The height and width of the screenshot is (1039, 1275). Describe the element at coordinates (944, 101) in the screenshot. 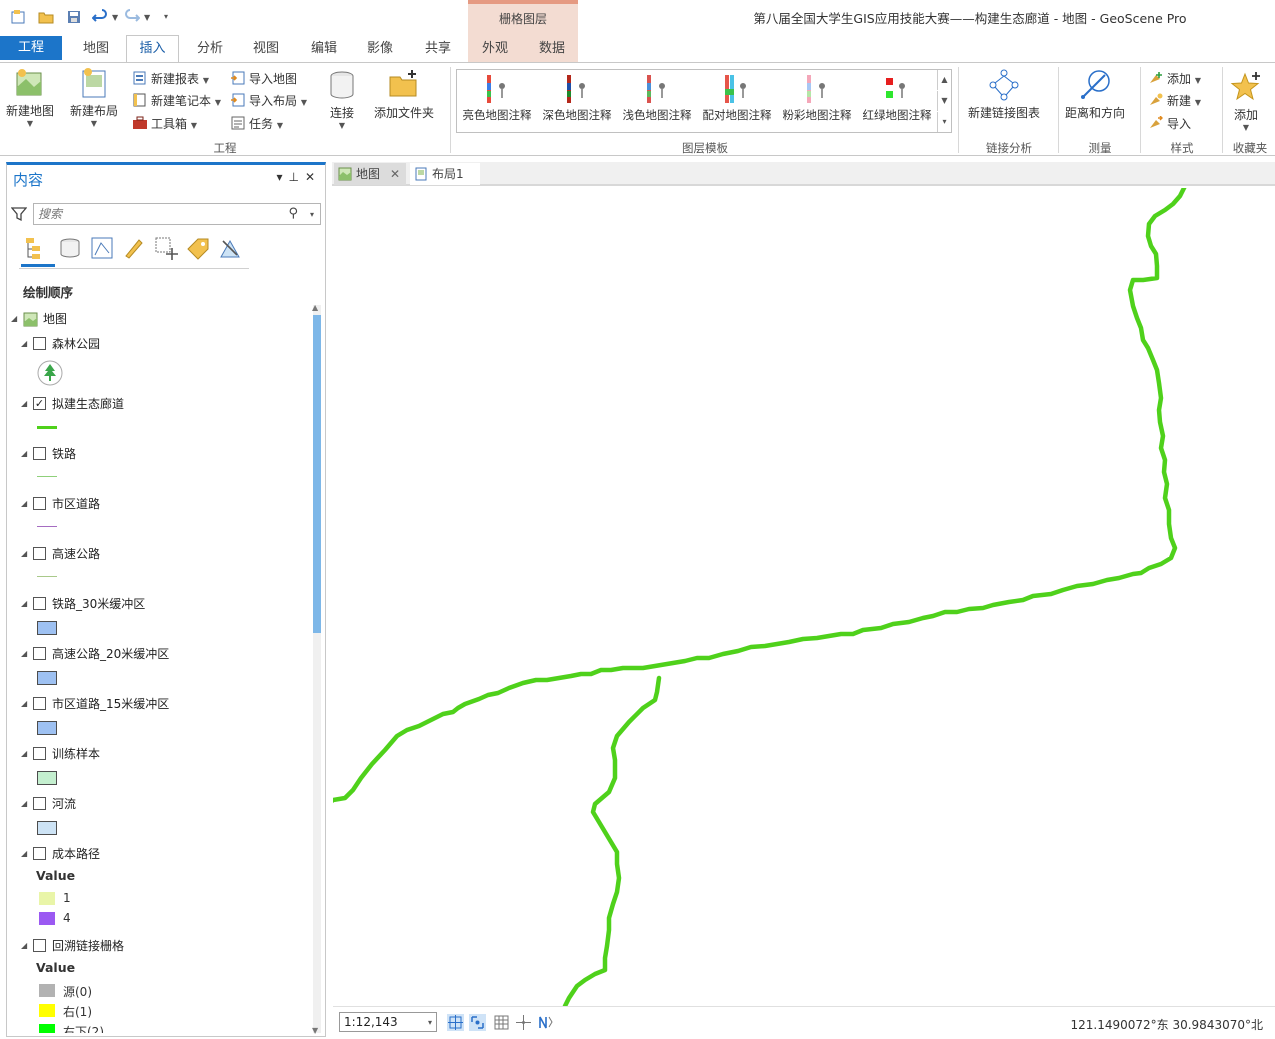

I see `gallery-scroll-down-icon: ▼` at that location.